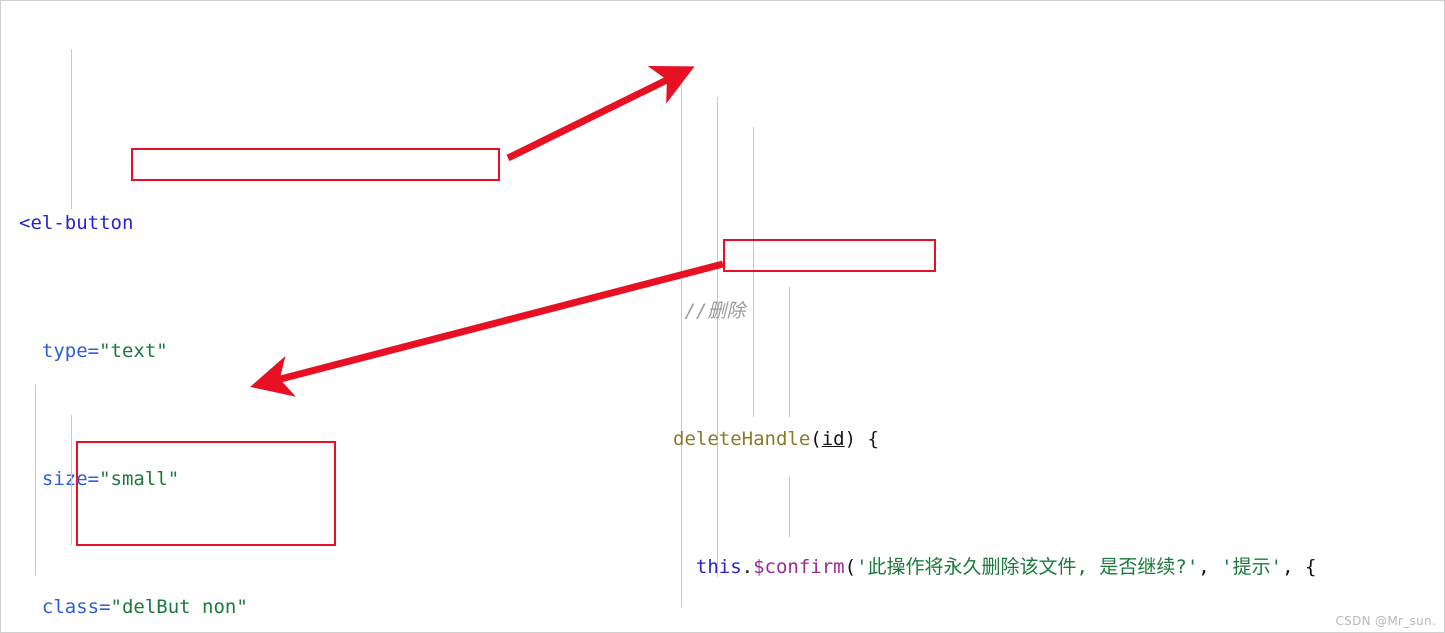  What do you see at coordinates (139, 479) in the screenshot?
I see `token-val-size: "small"` at bounding box center [139, 479].